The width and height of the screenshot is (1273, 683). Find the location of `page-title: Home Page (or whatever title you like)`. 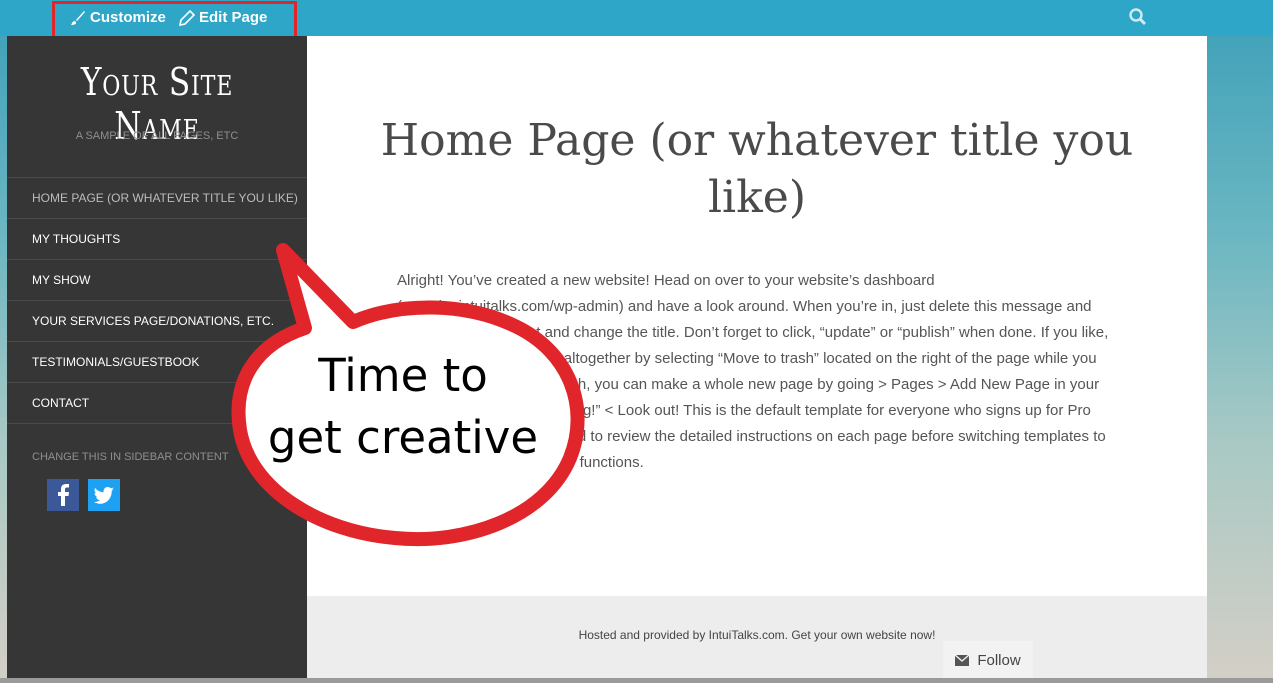

page-title: Home Page (or whatever title you like) is located at coordinates (757, 169).